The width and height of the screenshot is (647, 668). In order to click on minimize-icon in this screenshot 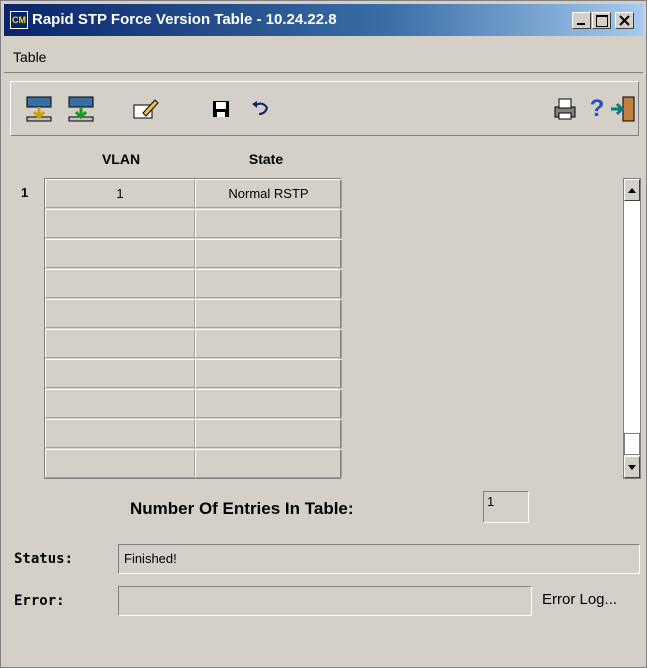, I will do `click(581, 24)`.